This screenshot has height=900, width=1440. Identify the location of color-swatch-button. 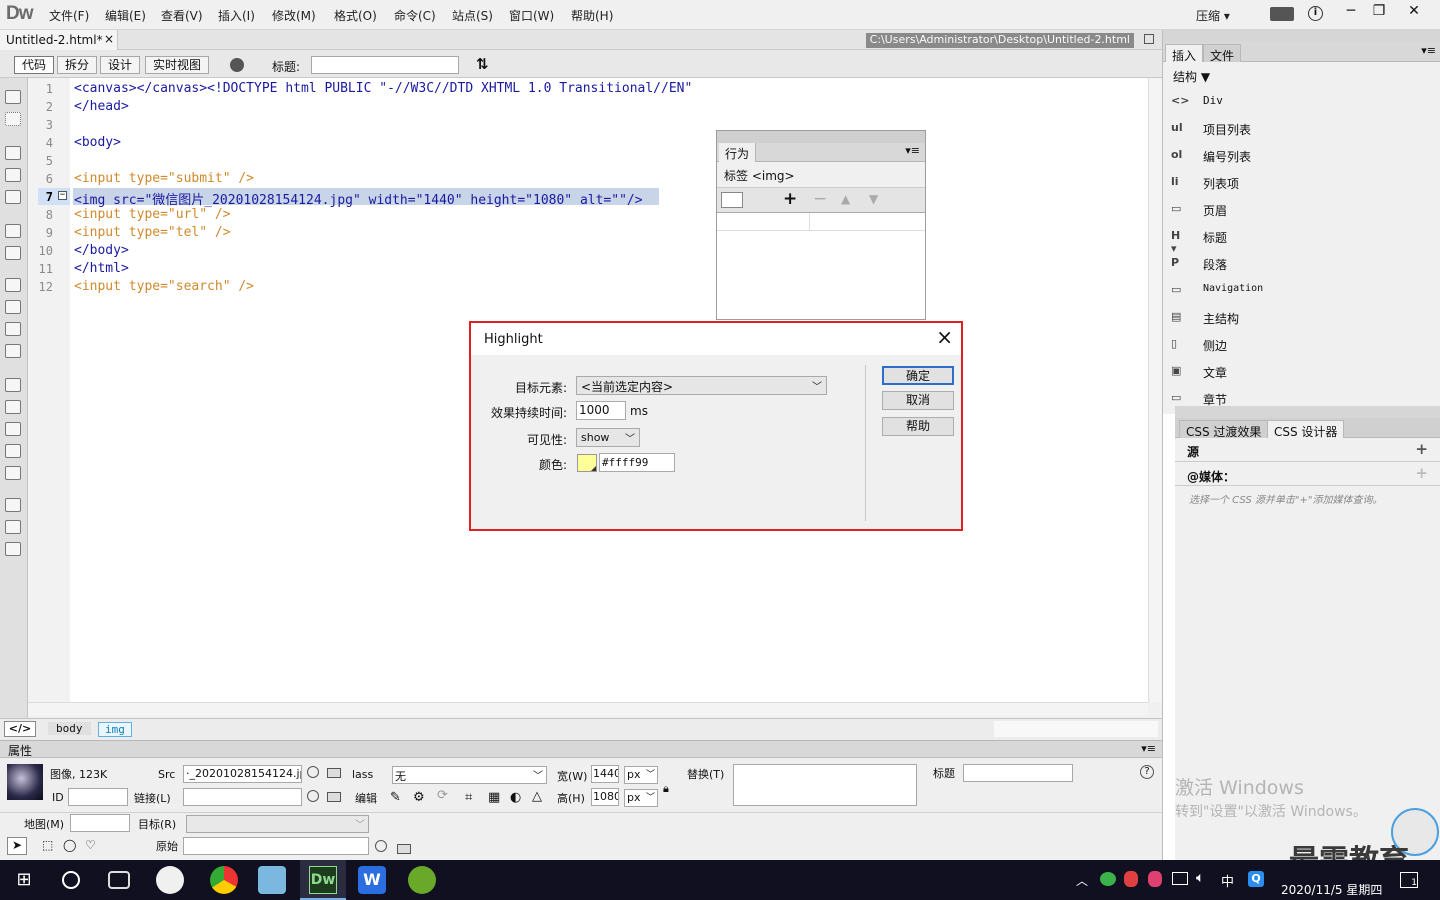
(587, 463).